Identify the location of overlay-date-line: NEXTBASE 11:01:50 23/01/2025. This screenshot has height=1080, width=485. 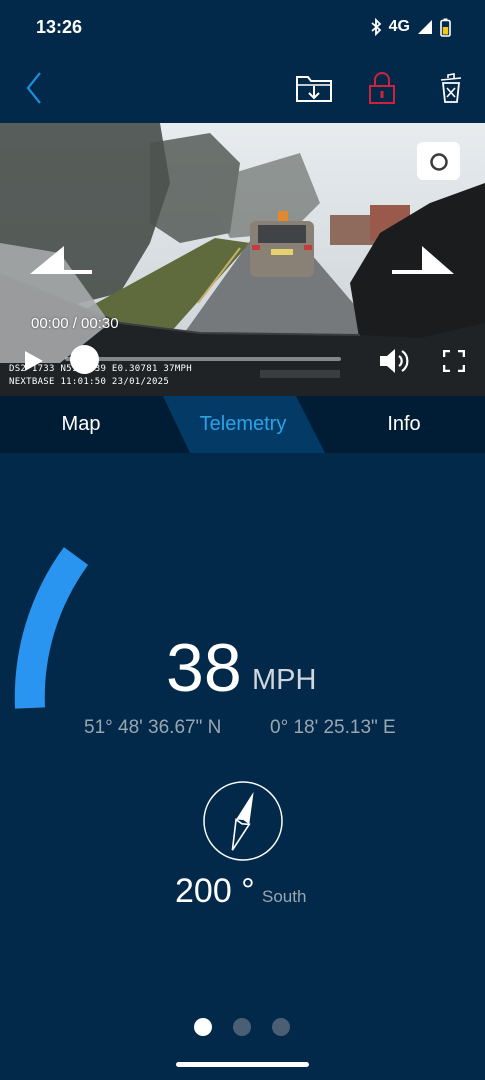
(89, 382).